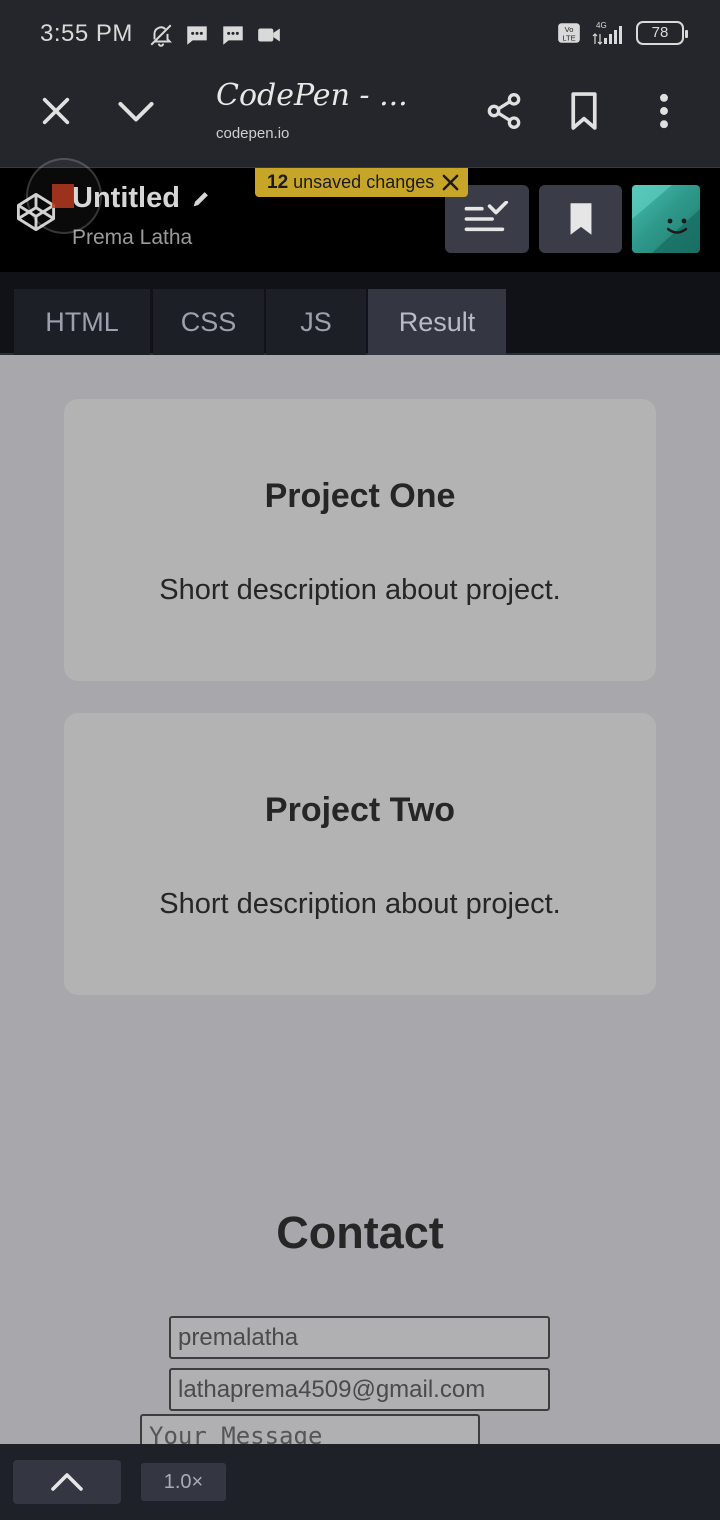 The height and width of the screenshot is (1520, 720). I want to click on status-time: 3:55 PM, so click(86, 33).